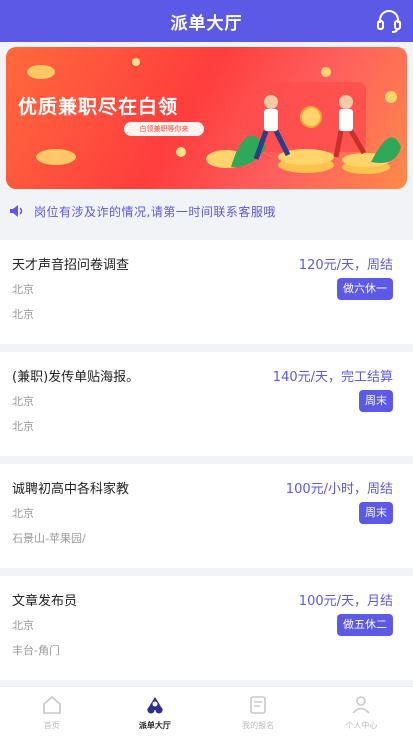  Describe the element at coordinates (206, 404) in the screenshot. I see `job-card: (兼职)发传单贴海报。 140元/天，完工结算 北京 北京 周末` at that location.